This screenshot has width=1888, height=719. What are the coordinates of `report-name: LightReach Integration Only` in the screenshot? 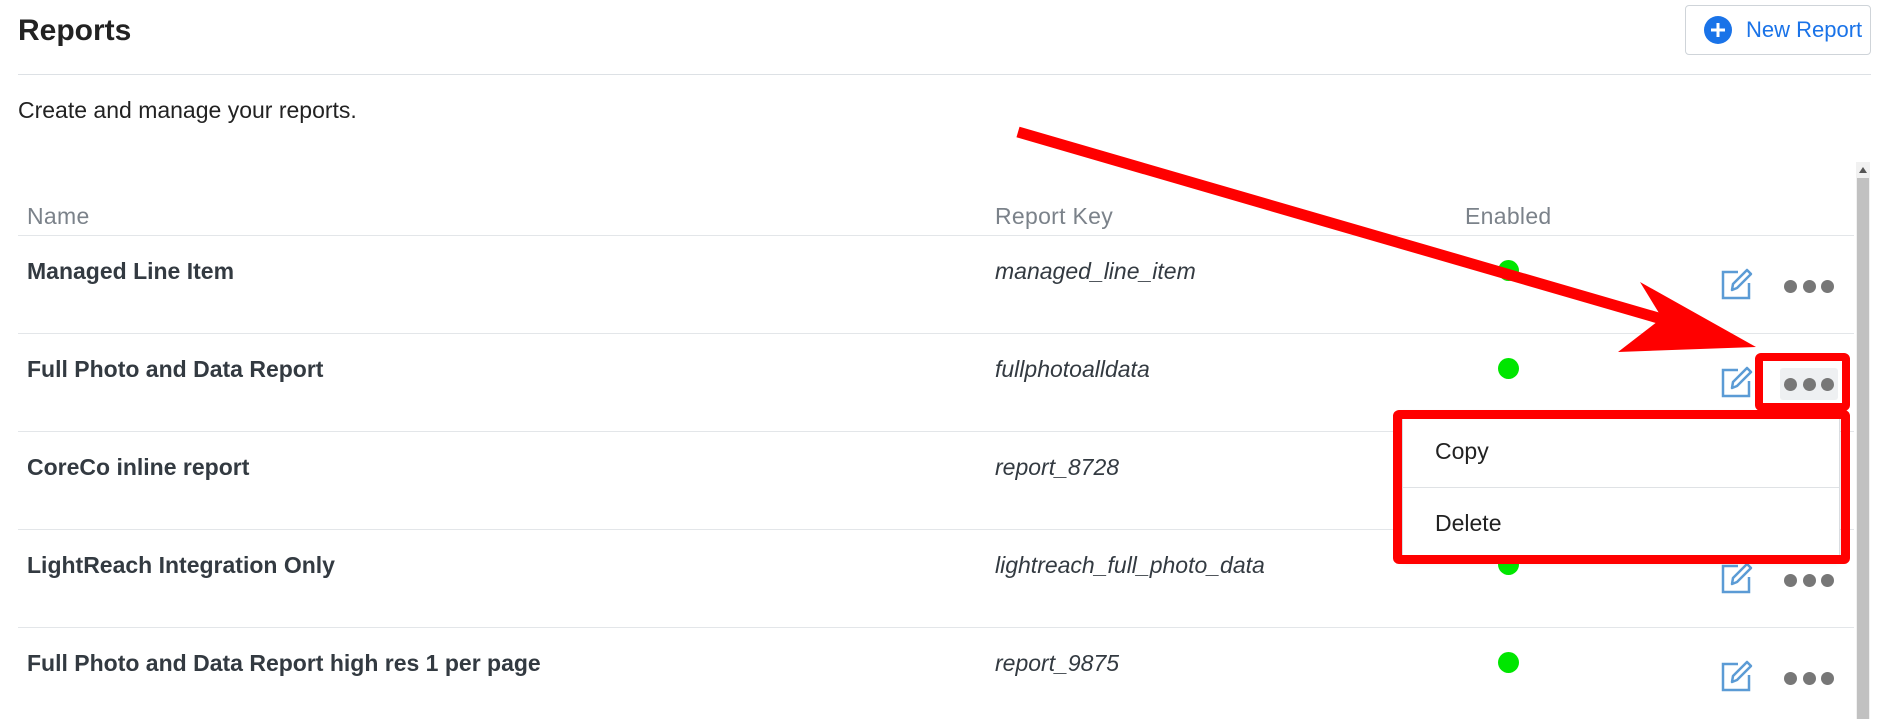 It's located at (181, 565).